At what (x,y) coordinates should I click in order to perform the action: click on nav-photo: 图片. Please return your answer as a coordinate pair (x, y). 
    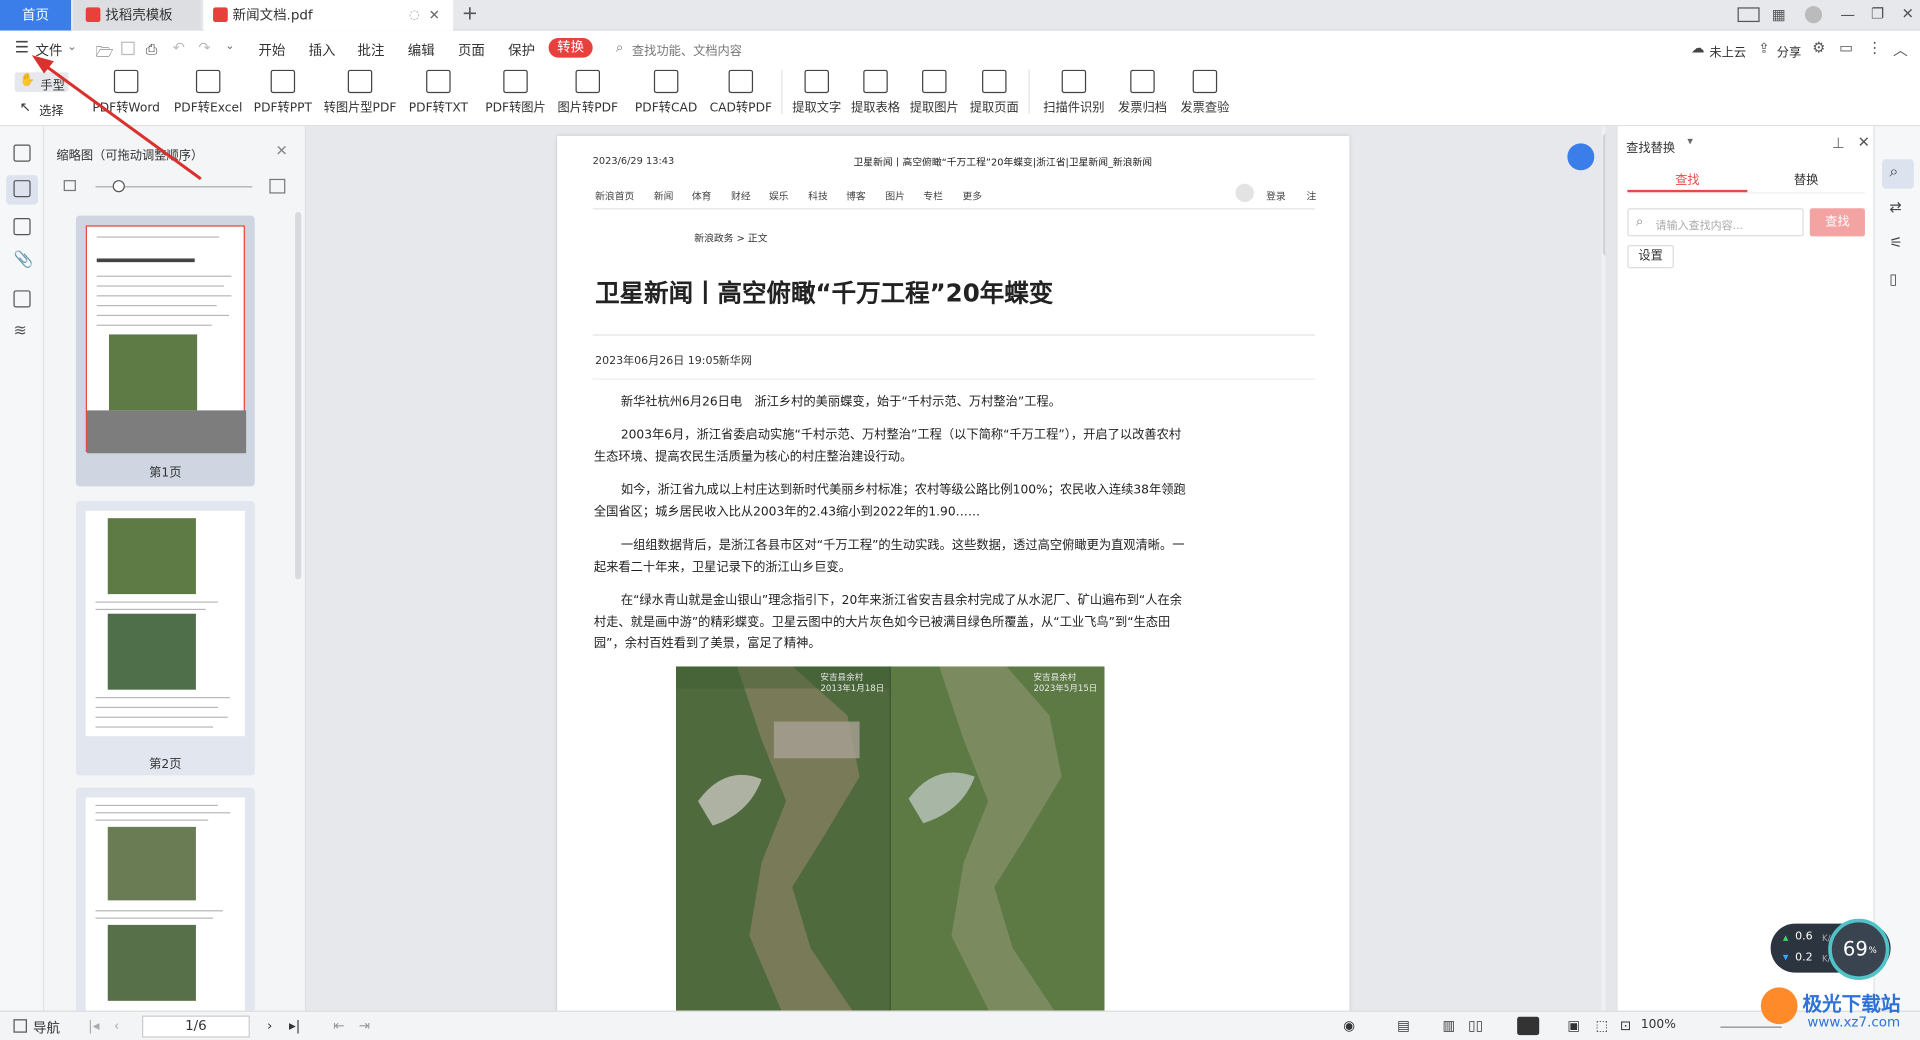
    Looking at the image, I should click on (895, 196).